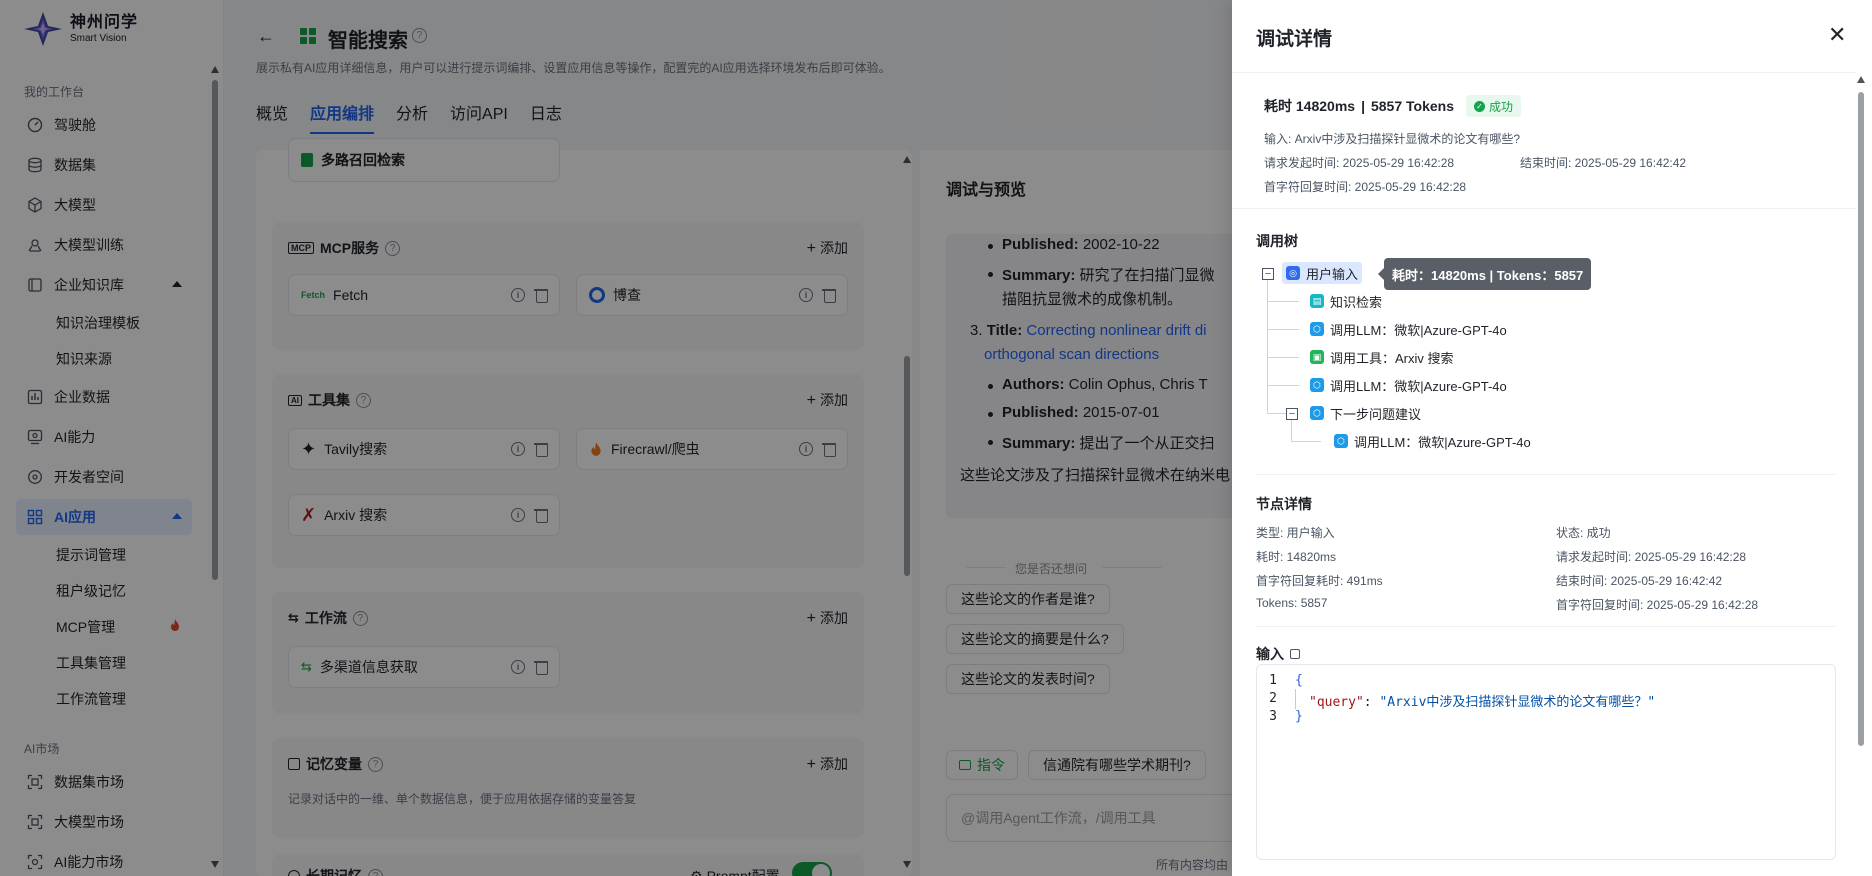 The image size is (1872, 876). Describe the element at coordinates (1479, 106) in the screenshot. I see `check-circle-icon: ✓` at that location.